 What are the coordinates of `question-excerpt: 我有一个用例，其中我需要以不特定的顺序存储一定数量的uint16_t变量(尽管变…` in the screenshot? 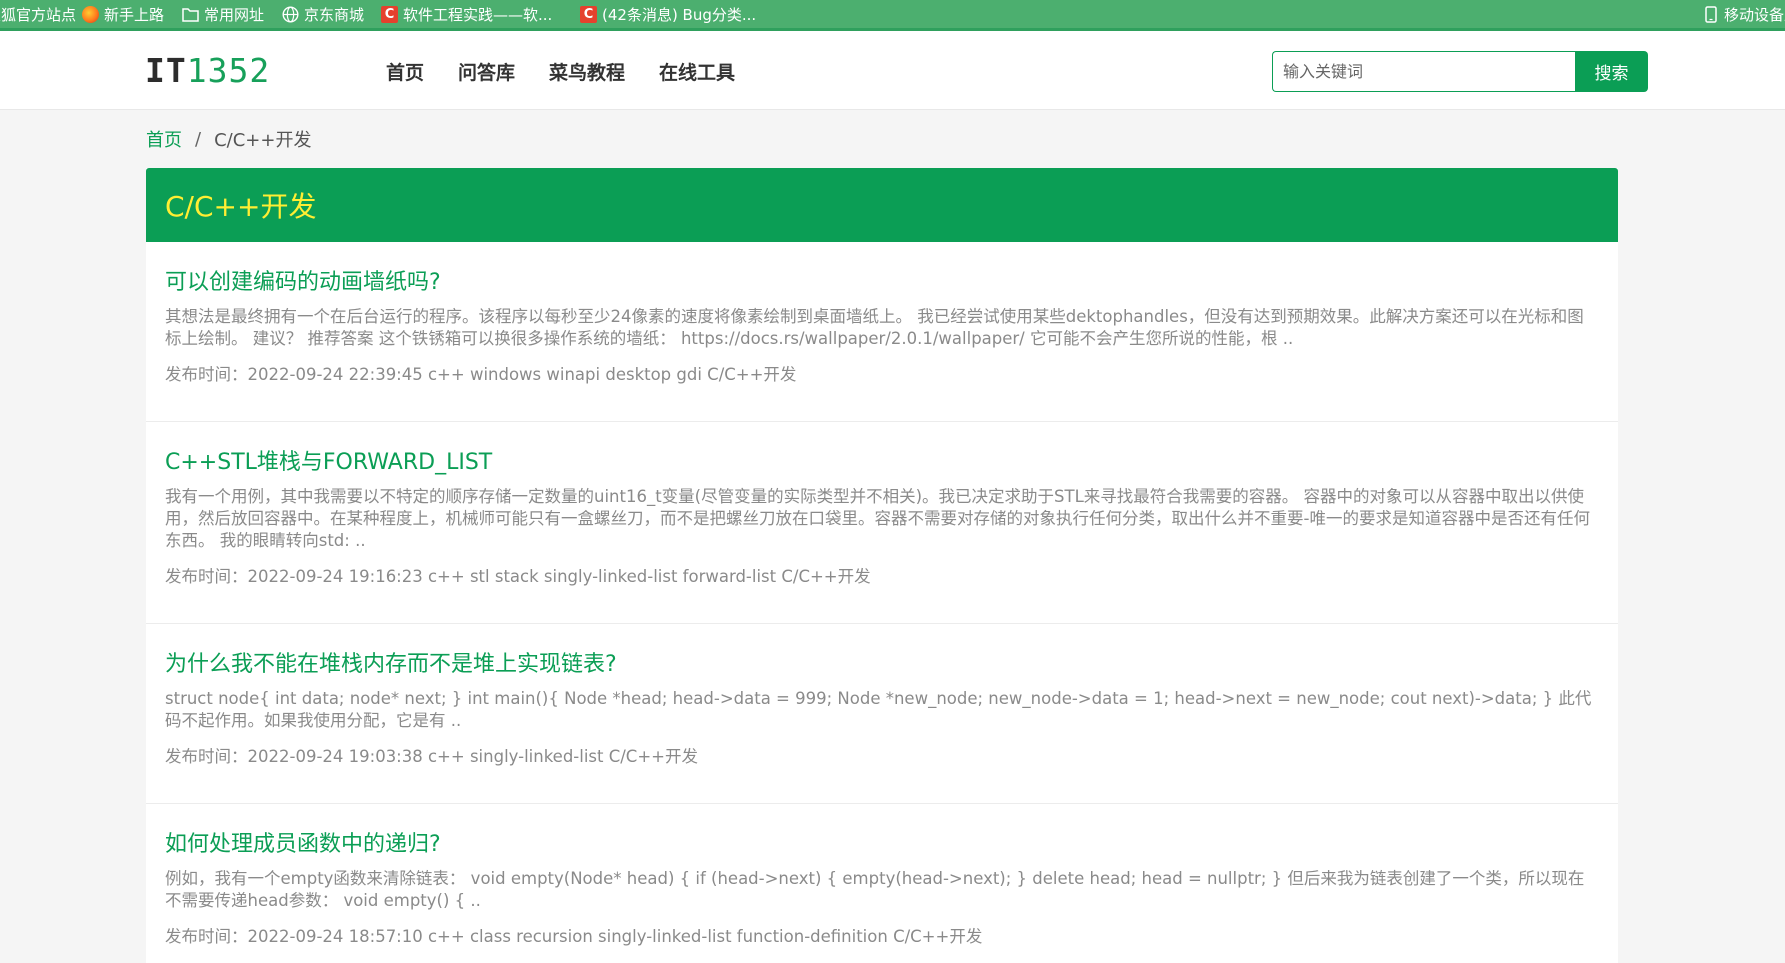 It's located at (877, 518).